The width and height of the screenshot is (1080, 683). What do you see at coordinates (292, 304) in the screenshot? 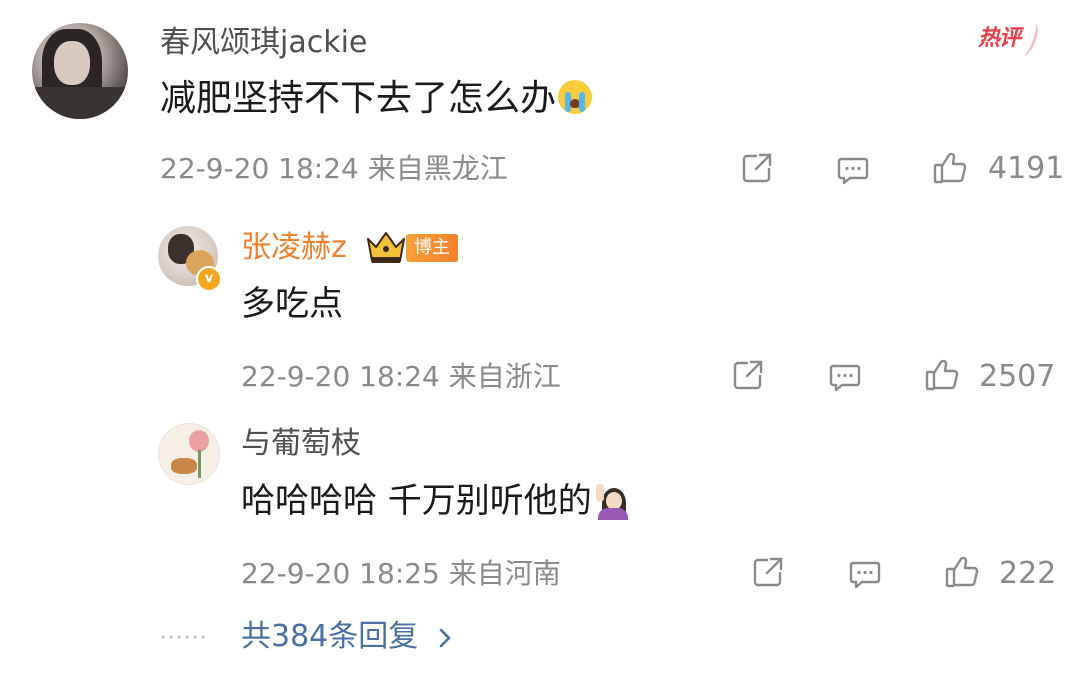
I see `reply-text: 多吃点` at bounding box center [292, 304].